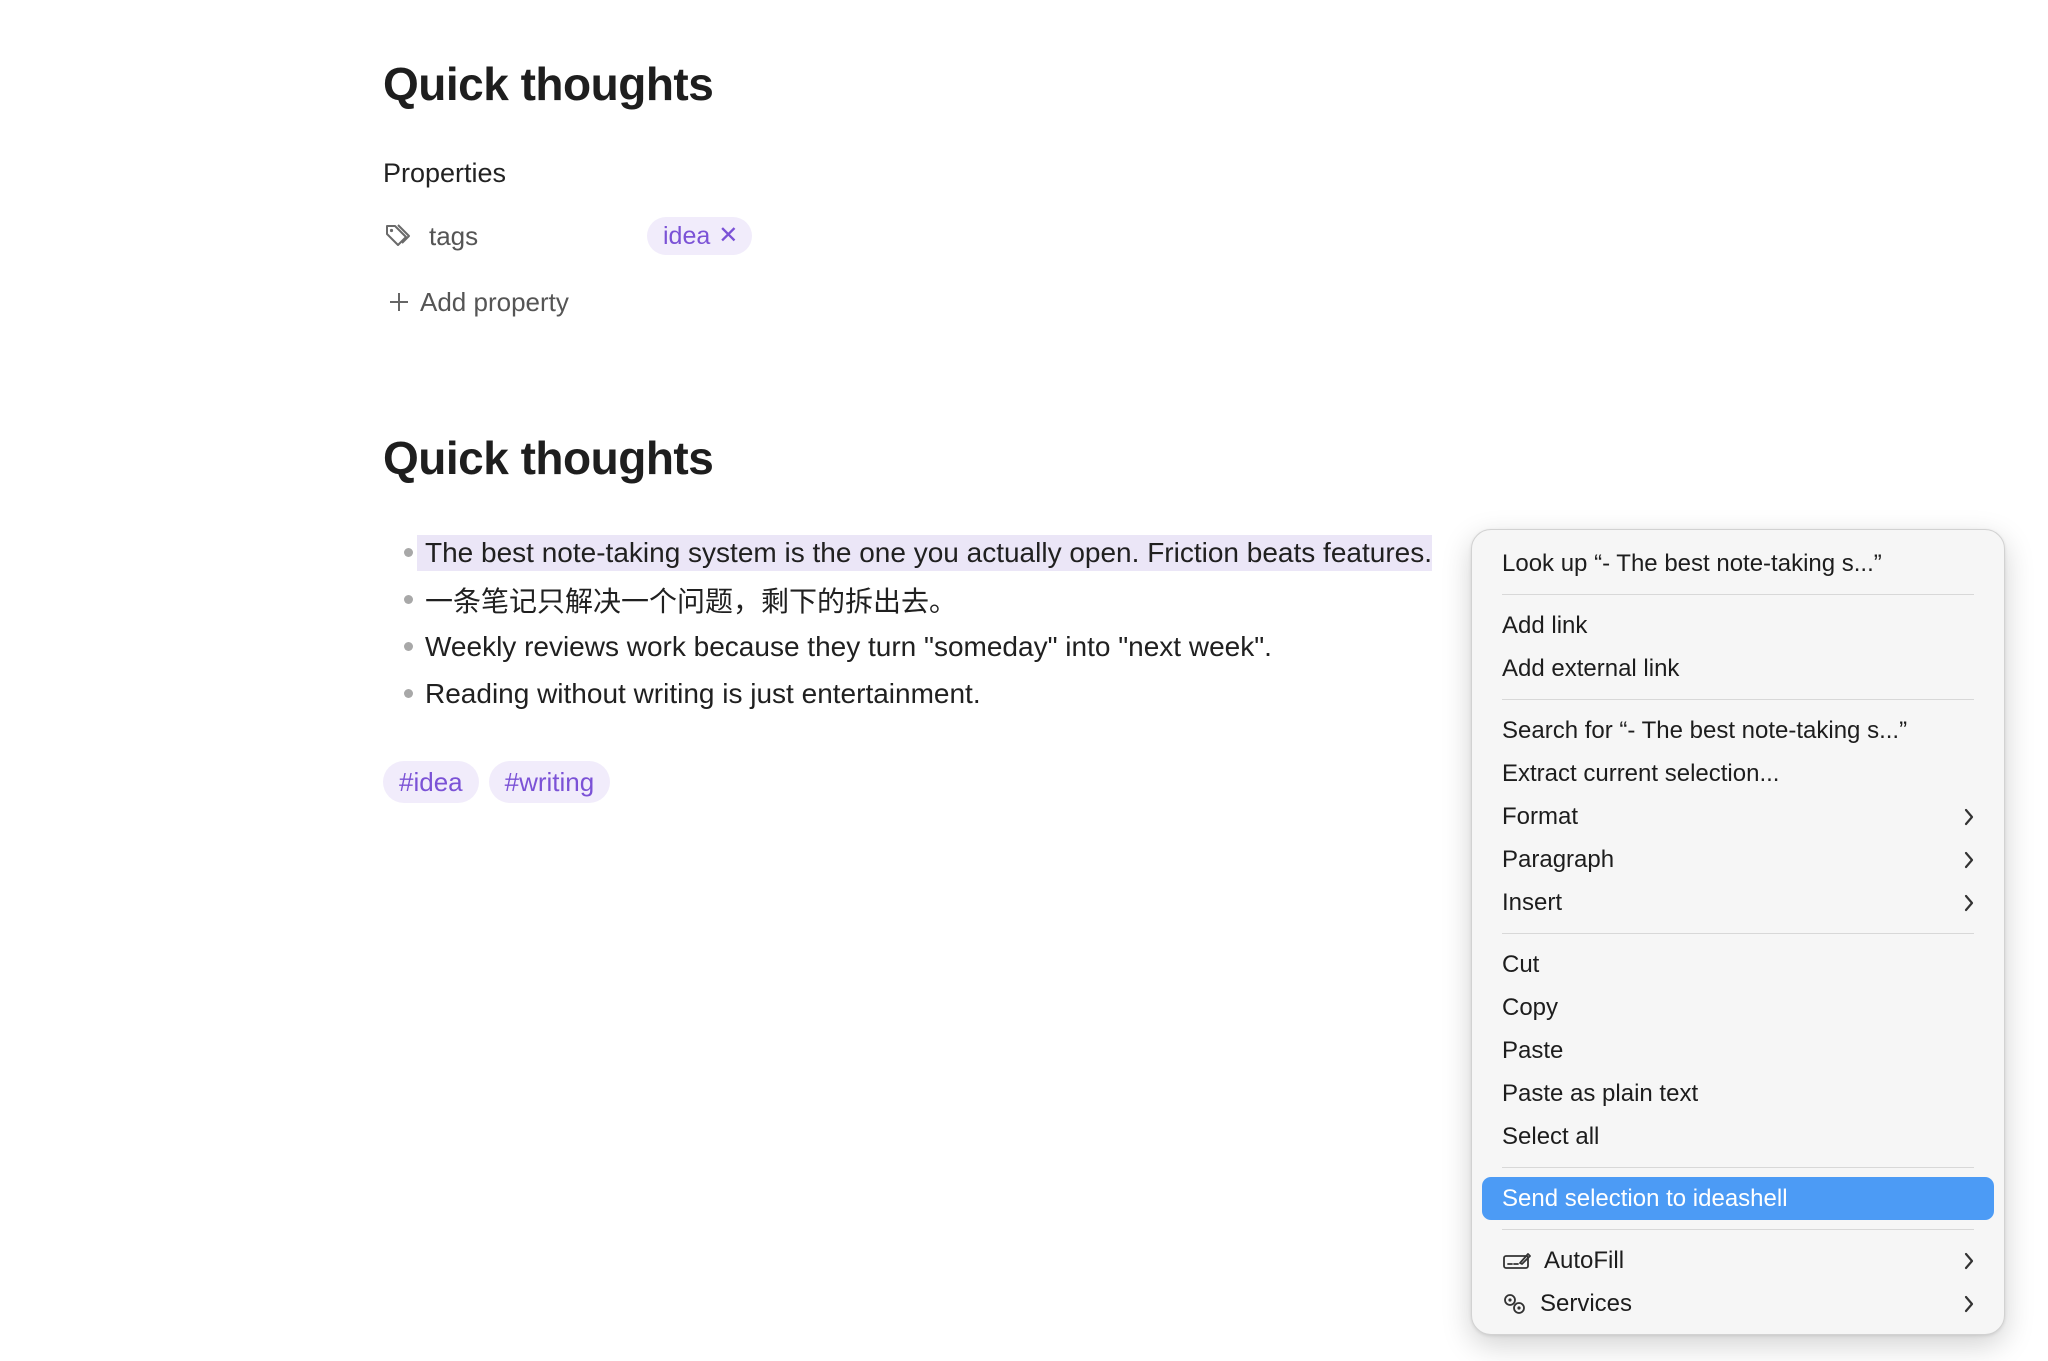 The image size is (2048, 1361). I want to click on menu-item-autofill: AutoFill, so click(1738, 1260).